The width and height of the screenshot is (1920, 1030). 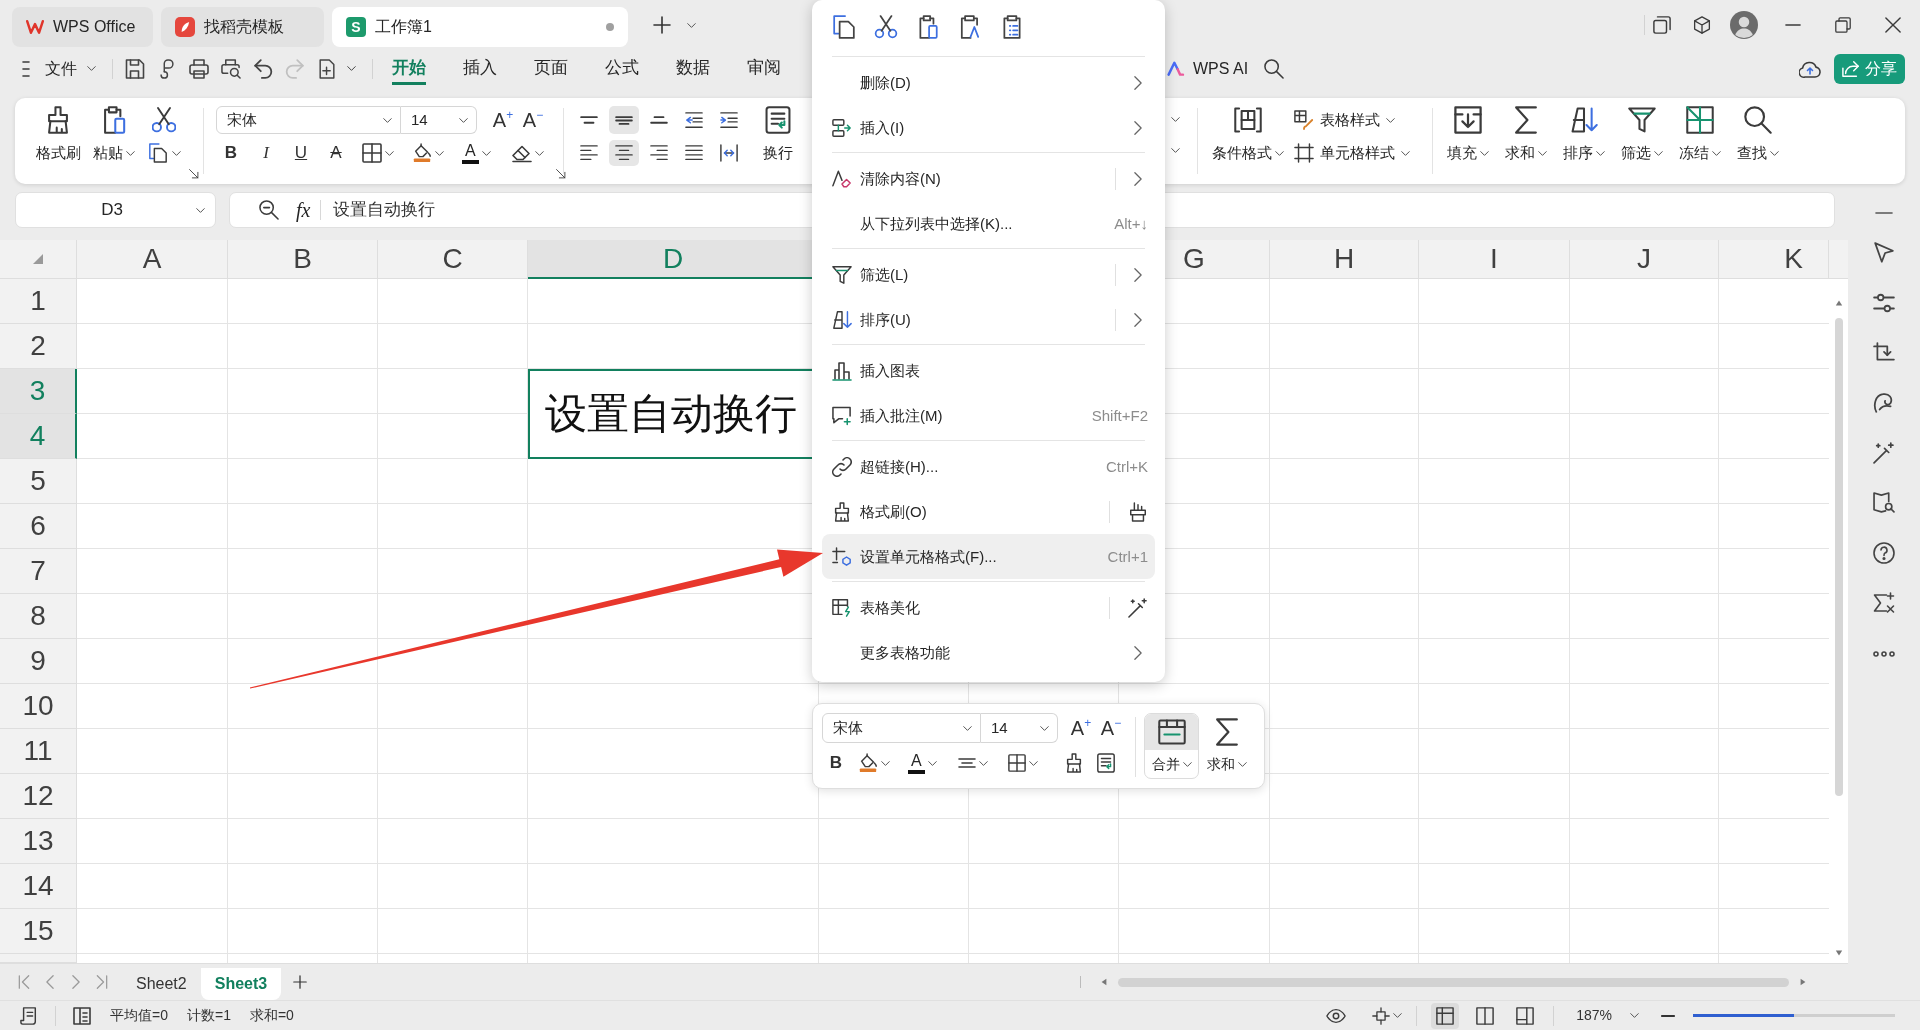 What do you see at coordinates (241, 984) in the screenshot?
I see `sheet-tab: Sheet3` at bounding box center [241, 984].